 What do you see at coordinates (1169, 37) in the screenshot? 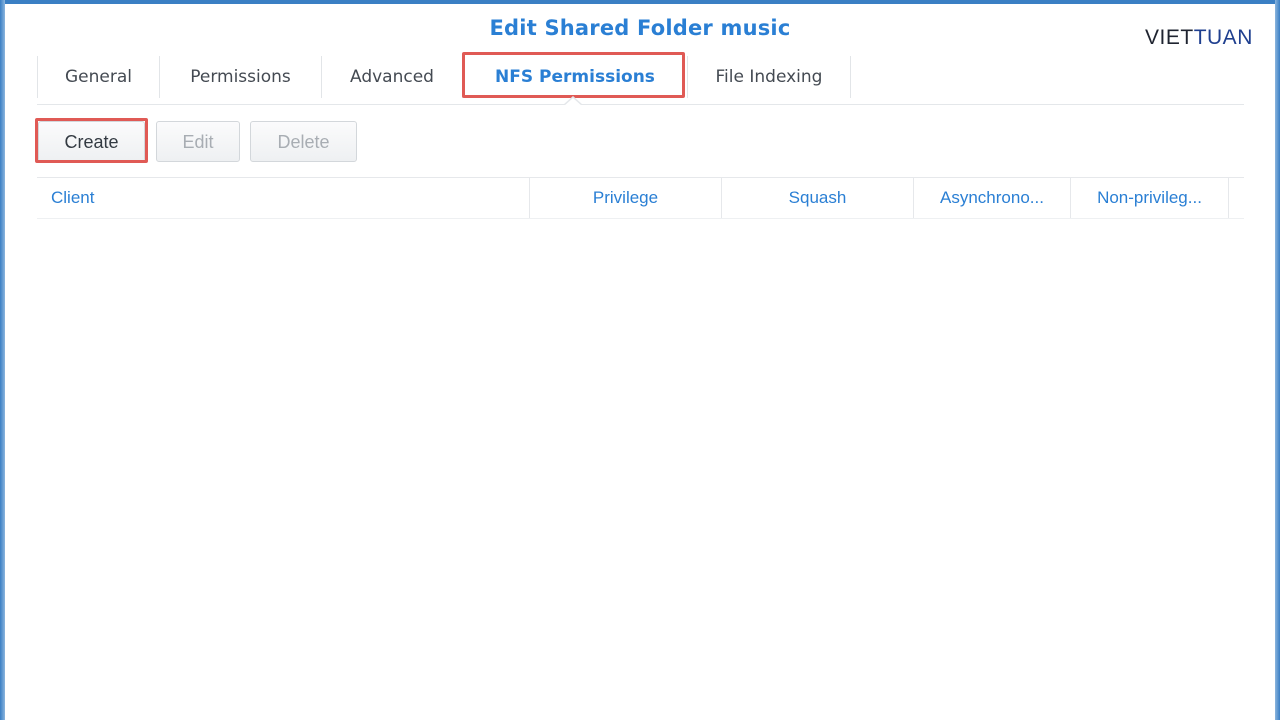
I see `brand-part-1: VIET` at bounding box center [1169, 37].